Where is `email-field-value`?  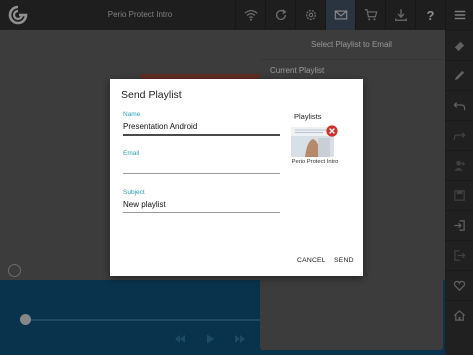
email-field-value is located at coordinates (201, 166).